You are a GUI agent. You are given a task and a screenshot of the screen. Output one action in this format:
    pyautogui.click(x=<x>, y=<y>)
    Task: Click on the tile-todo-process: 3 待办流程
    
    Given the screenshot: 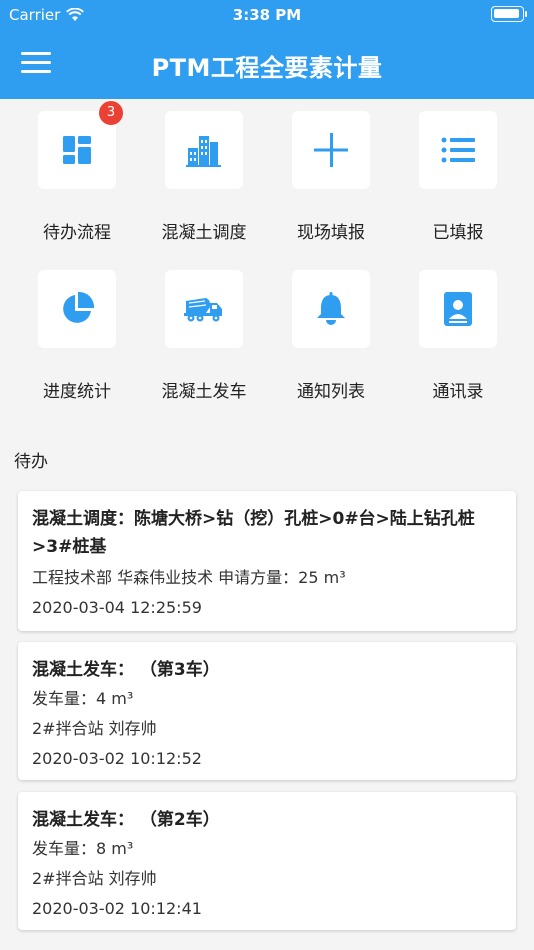 What is the action you would take?
    pyautogui.click(x=77, y=172)
    